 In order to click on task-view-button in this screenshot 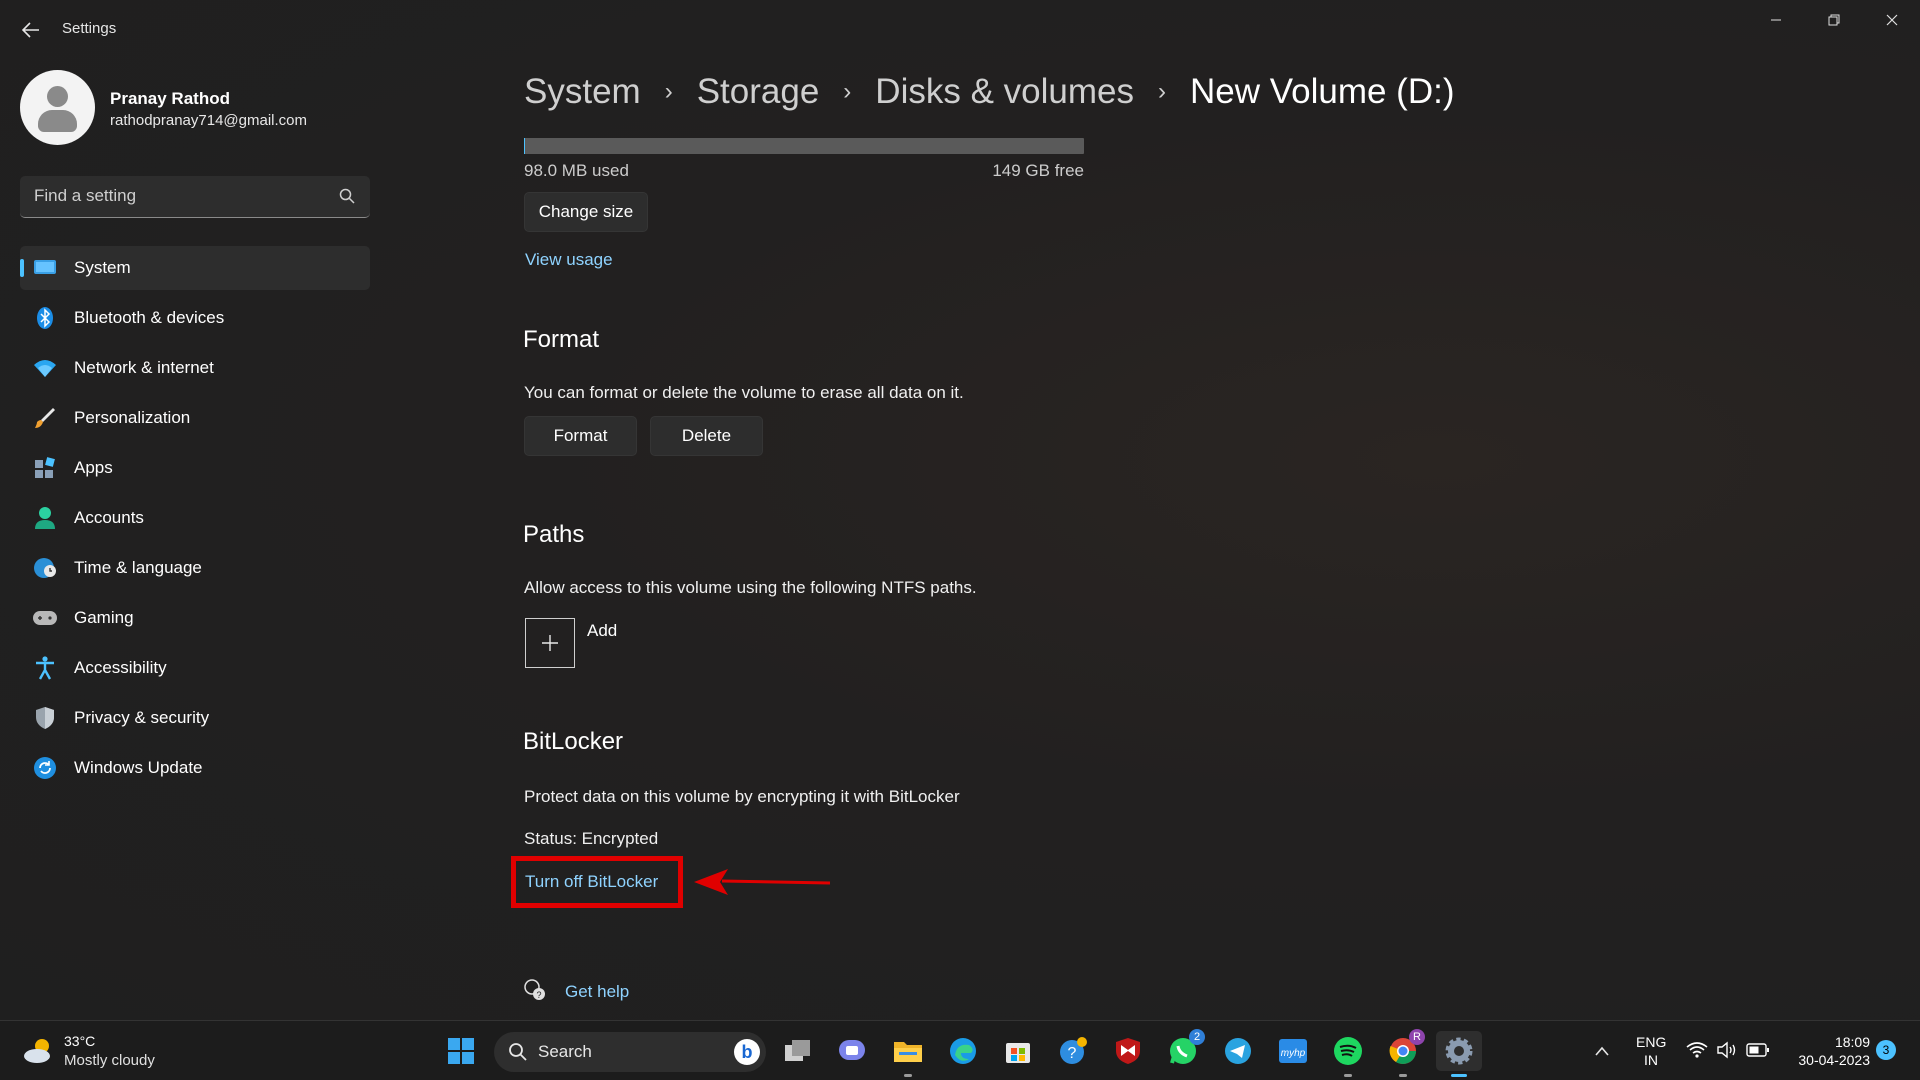, I will do `click(798, 1051)`.